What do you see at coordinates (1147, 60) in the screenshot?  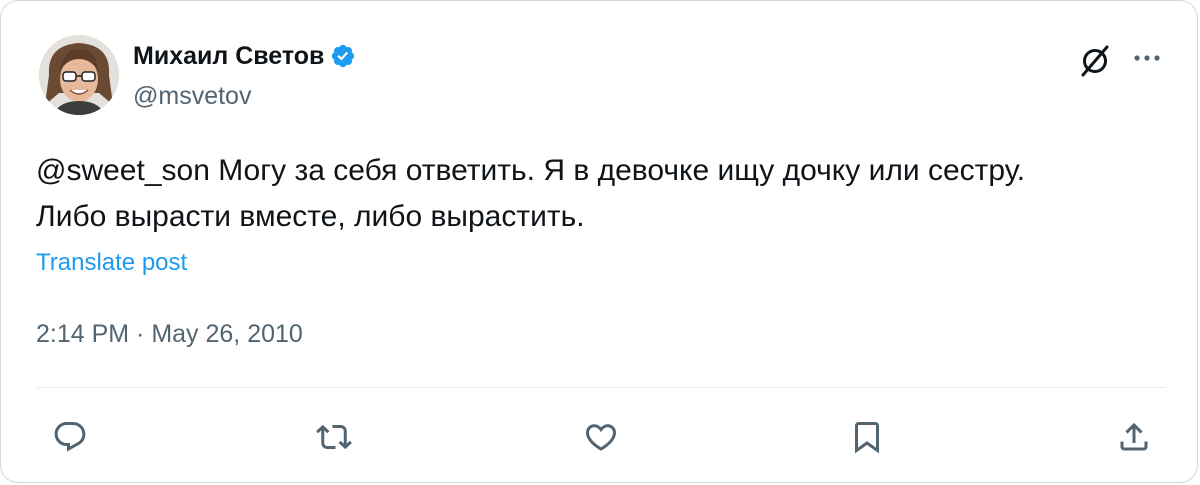 I see `more-icon` at bounding box center [1147, 60].